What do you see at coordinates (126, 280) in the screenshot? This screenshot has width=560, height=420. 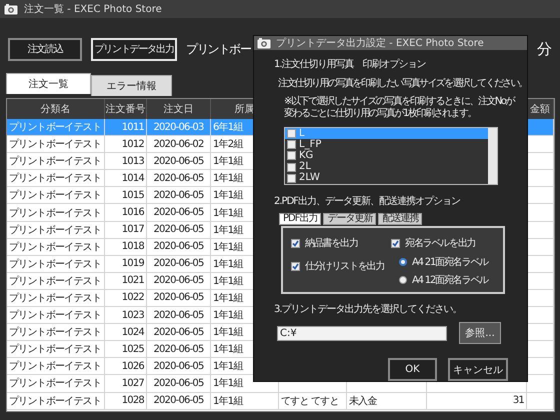 I see `table-cell: 1021` at bounding box center [126, 280].